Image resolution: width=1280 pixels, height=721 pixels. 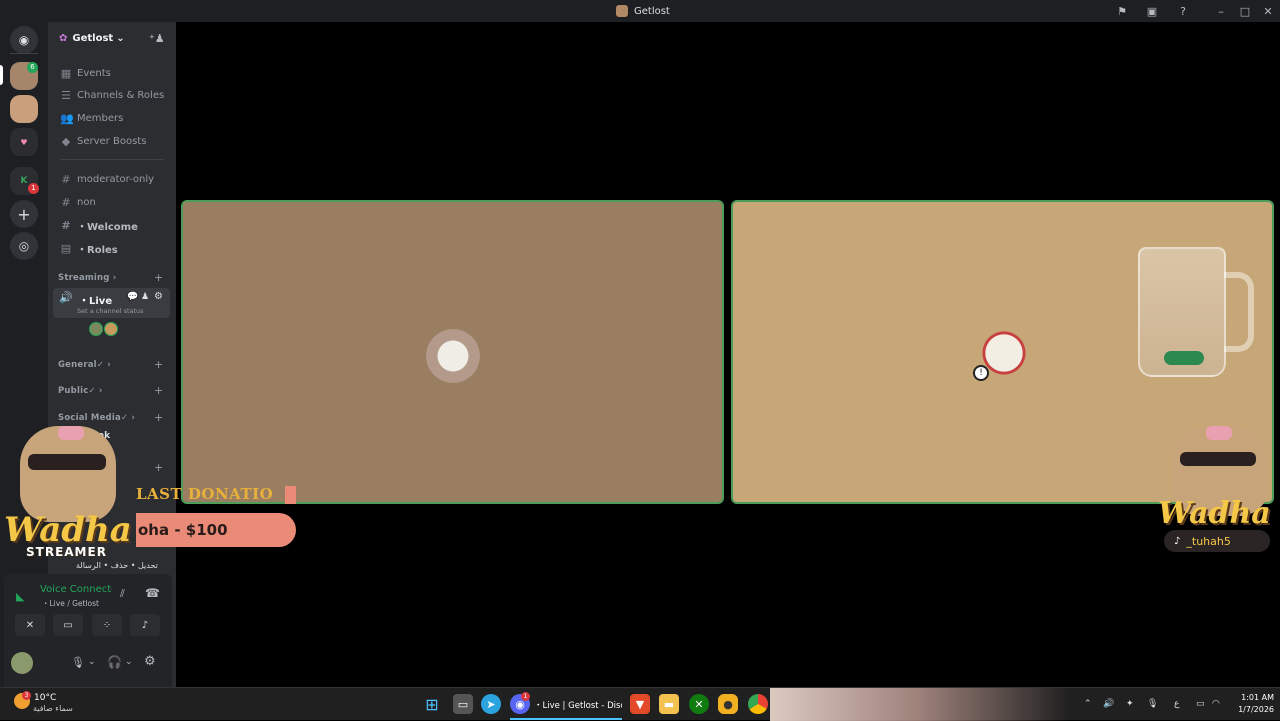 What do you see at coordinates (24, 109) in the screenshot?
I see `server-cat-icon` at bounding box center [24, 109].